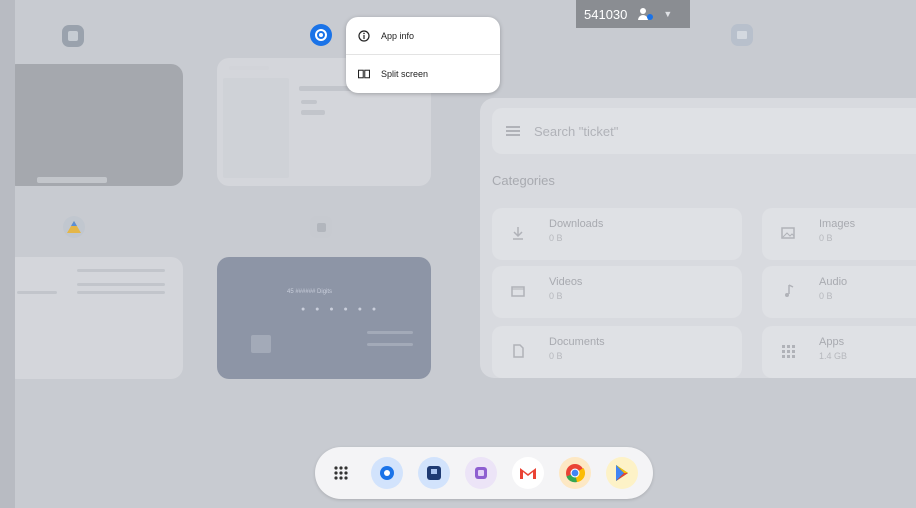  Describe the element at coordinates (481, 473) in the screenshot. I see `gallery-icon` at that location.